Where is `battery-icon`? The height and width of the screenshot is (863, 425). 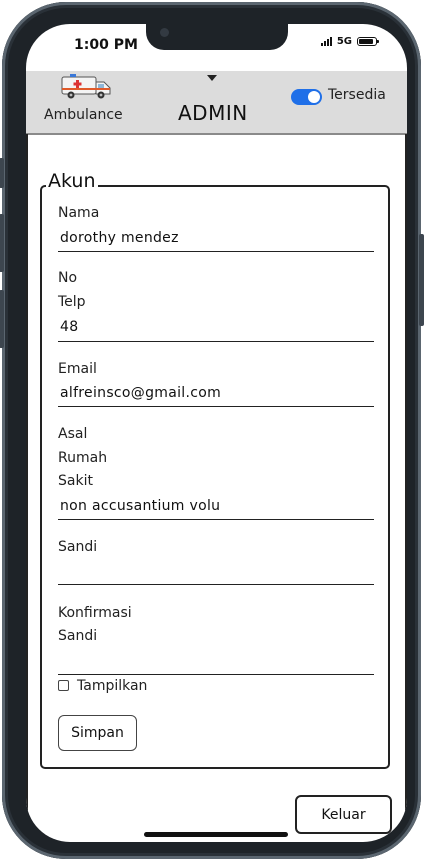
battery-icon is located at coordinates (368, 41).